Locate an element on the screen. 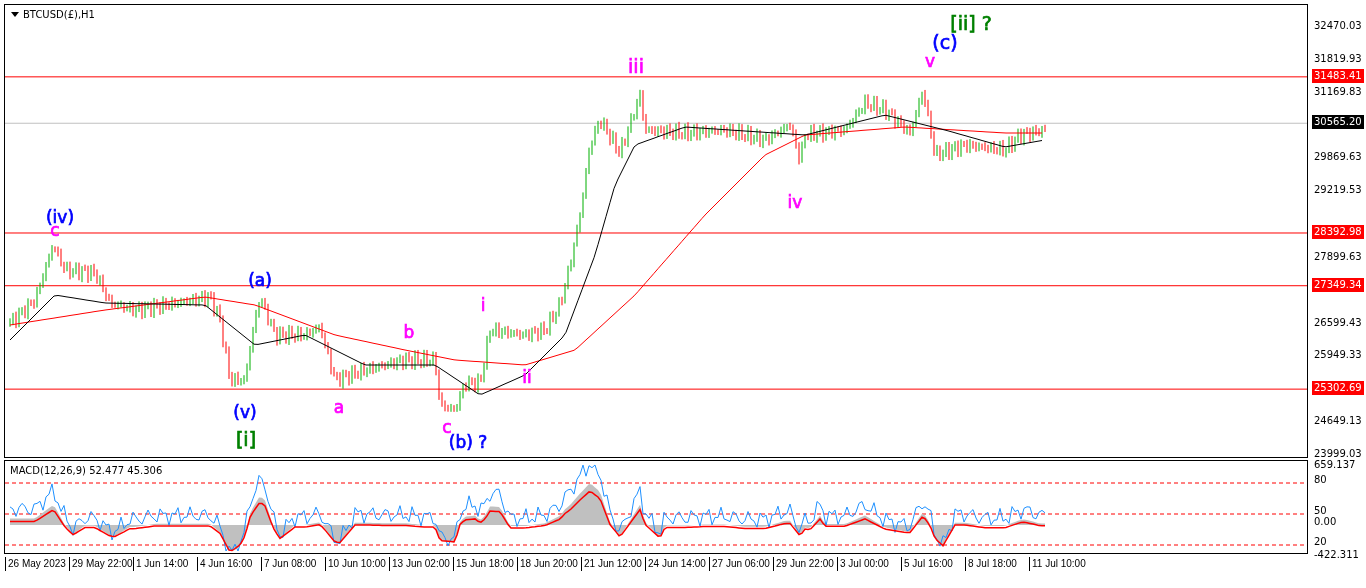 The height and width of the screenshot is (588, 1366). wave-label: (v) is located at coordinates (245, 412).